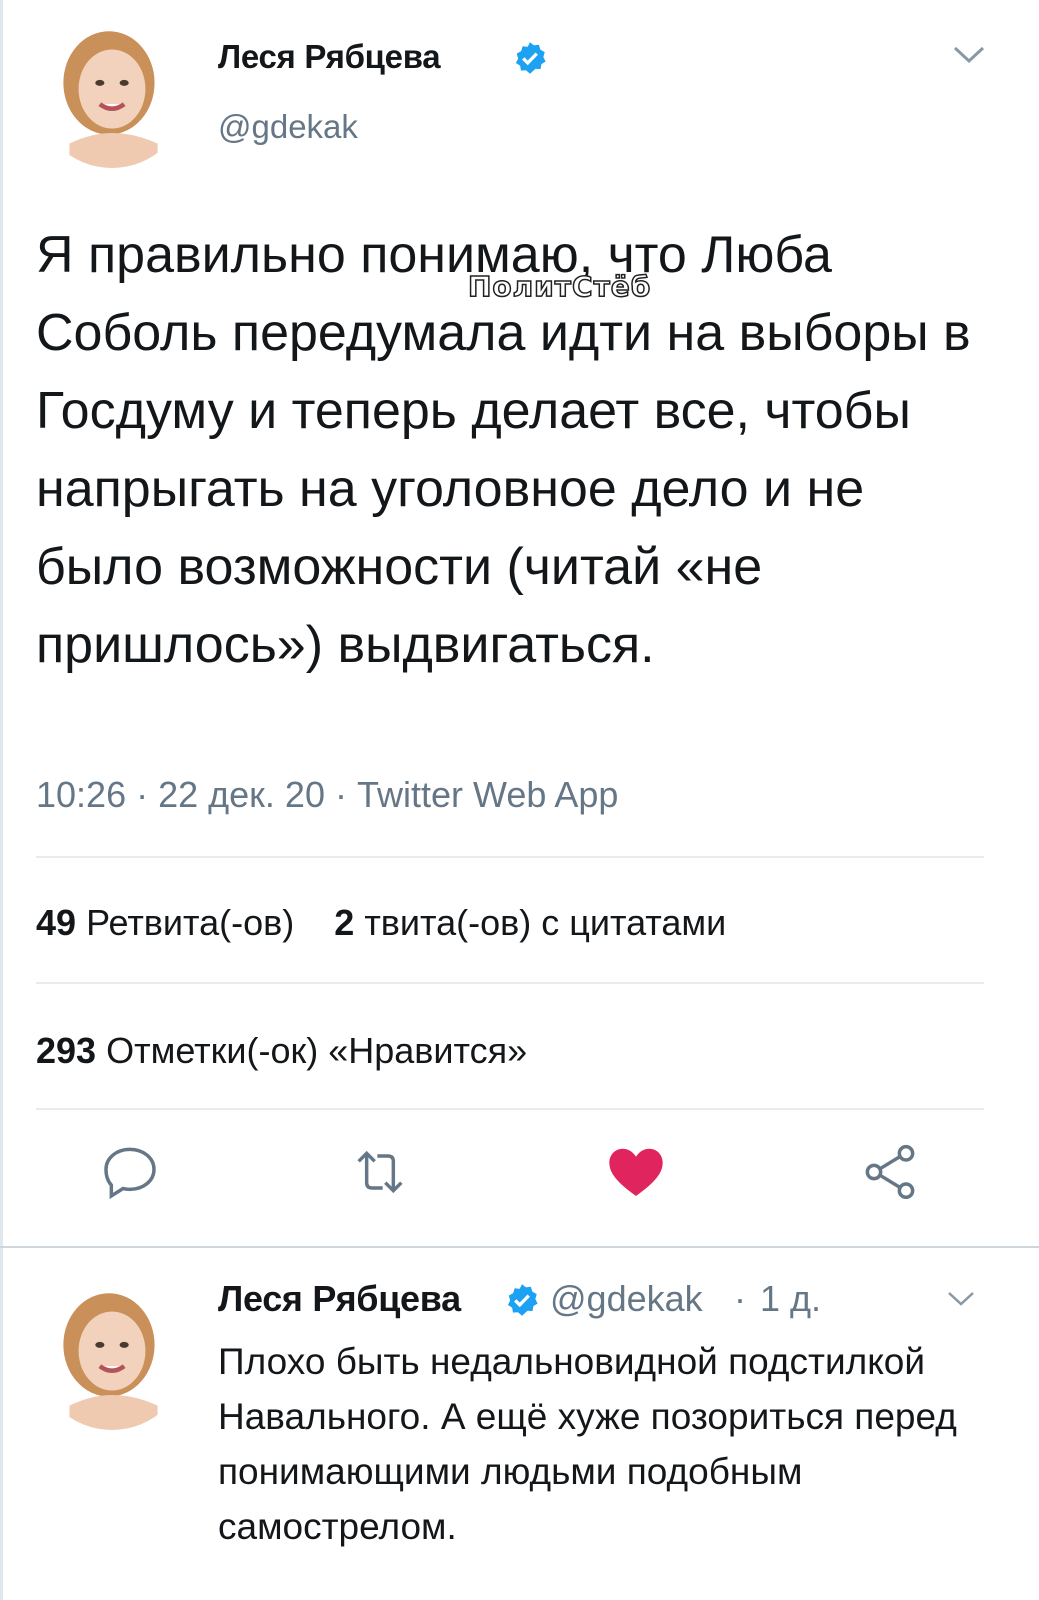  I want to click on author-avatar, so click(112, 92).